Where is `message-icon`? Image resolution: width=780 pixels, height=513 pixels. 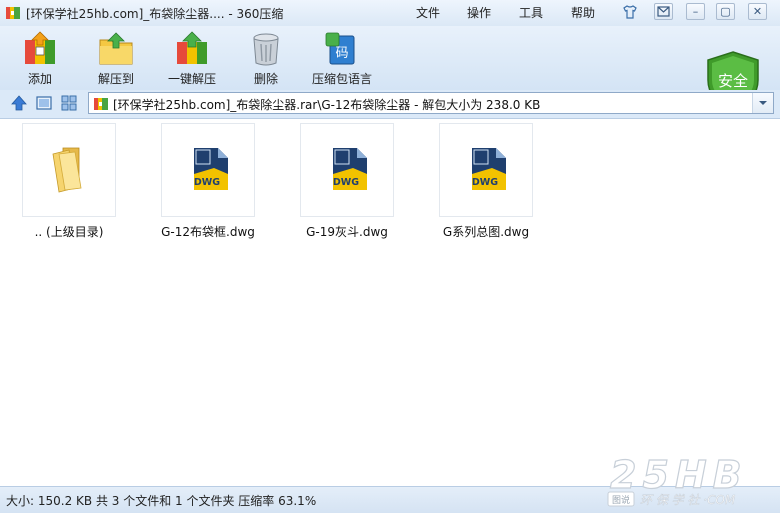
message-icon is located at coordinates (663, 11).